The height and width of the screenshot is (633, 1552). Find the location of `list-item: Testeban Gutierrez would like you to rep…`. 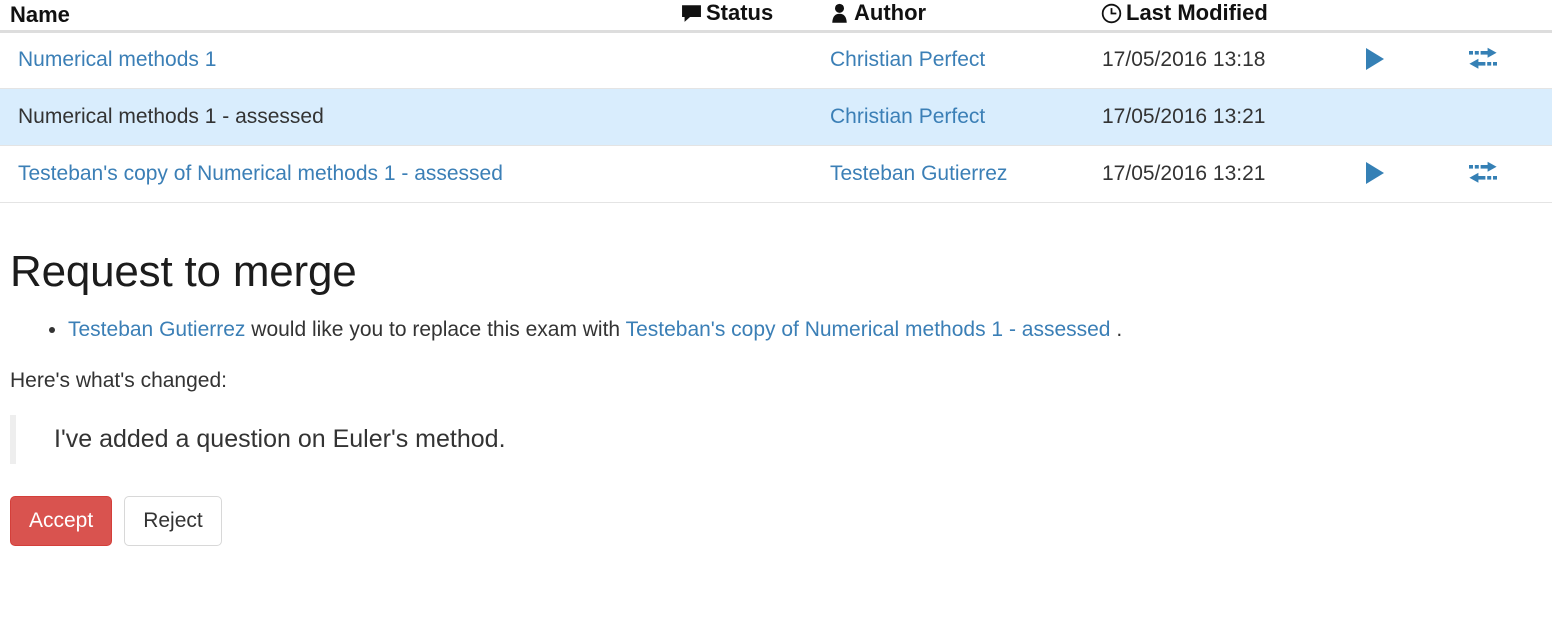

list-item: Testeban Gutierrez would like you to rep… is located at coordinates (805, 330).